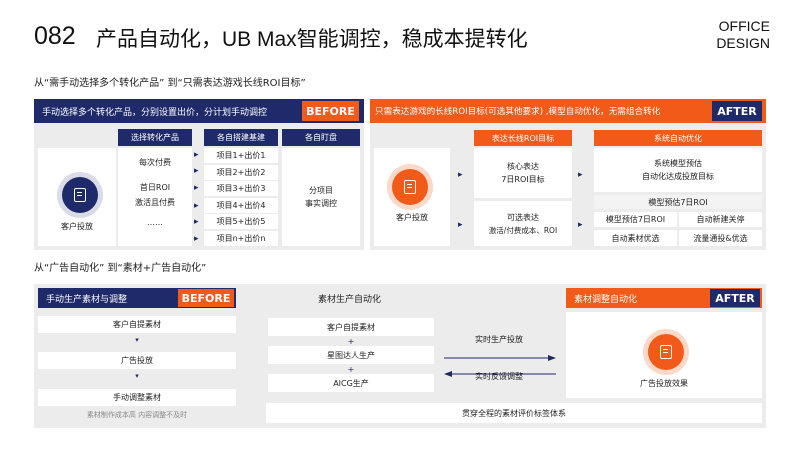 The height and width of the screenshot is (450, 800). What do you see at coordinates (523, 179) in the screenshot?
I see `mid-box1-line2: 7日ROI目标` at bounding box center [523, 179].